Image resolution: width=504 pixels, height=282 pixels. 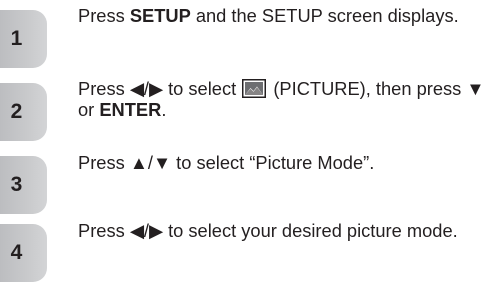 What do you see at coordinates (16, 252) in the screenshot?
I see `step-number: 4` at bounding box center [16, 252].